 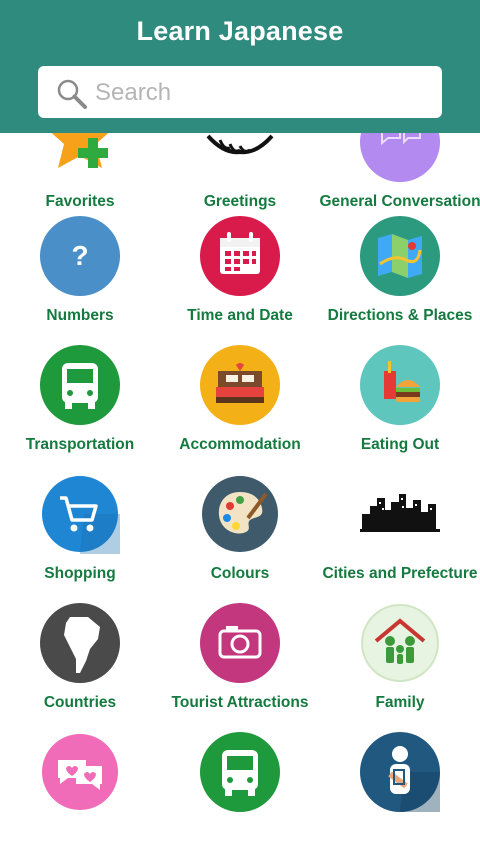 I want to click on category-label: Colours, so click(x=240, y=573).